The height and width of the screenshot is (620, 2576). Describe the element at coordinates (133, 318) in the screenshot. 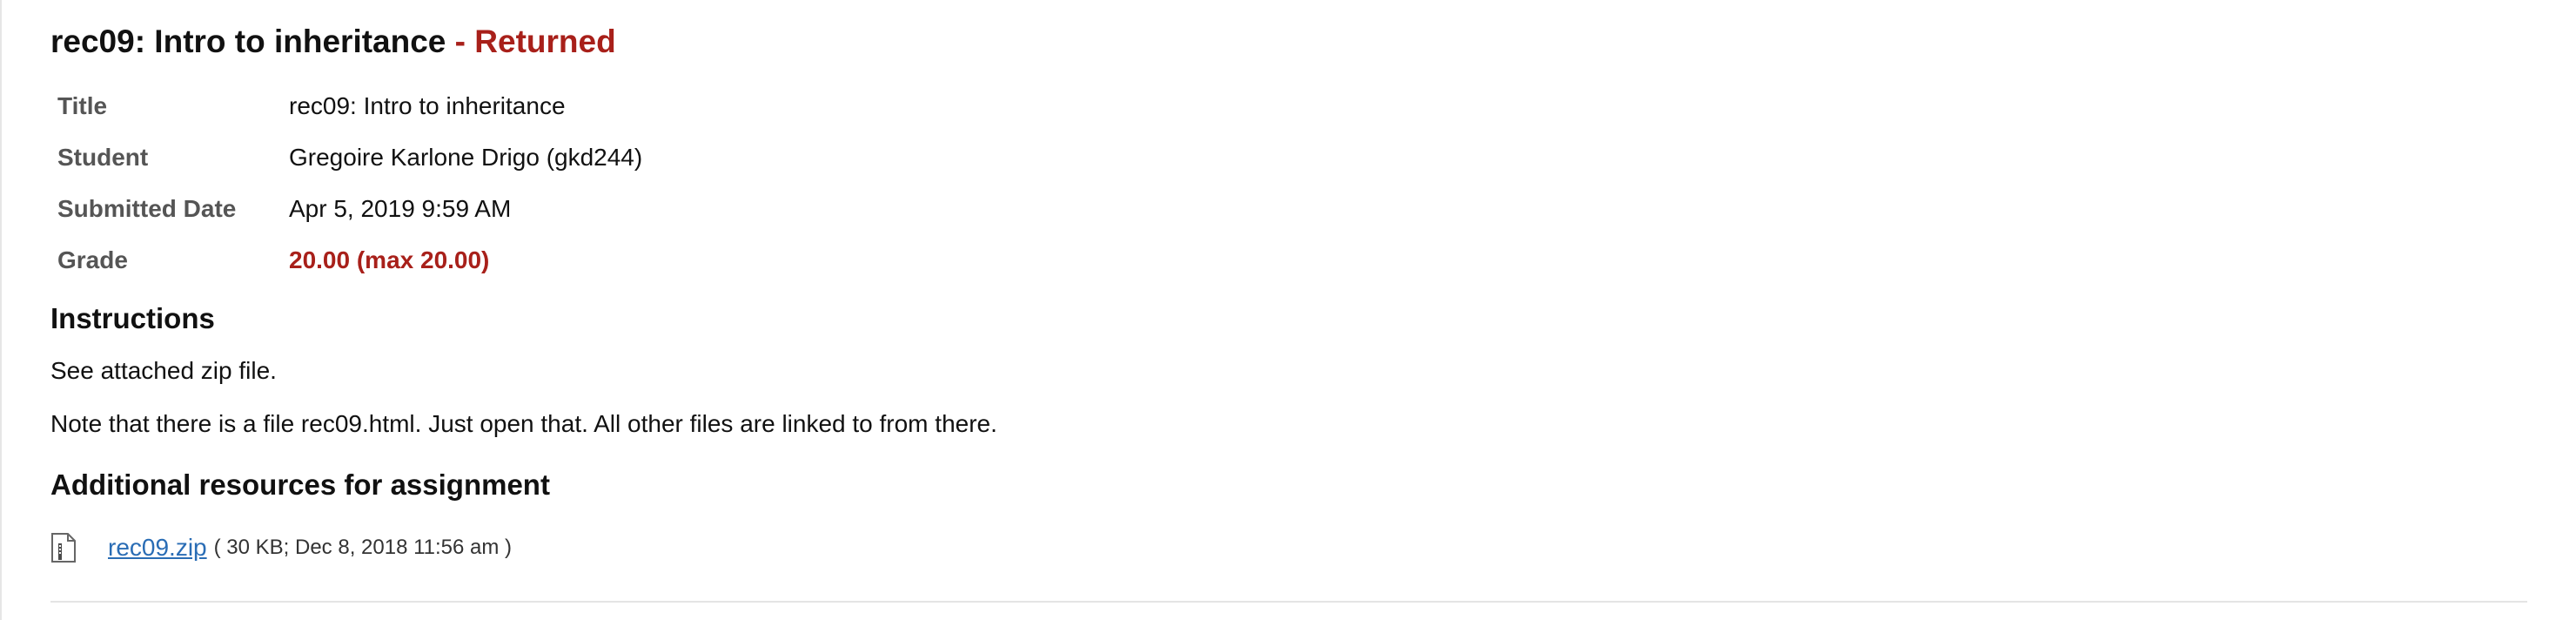

I see `instructions-heading: Instructions` at that location.